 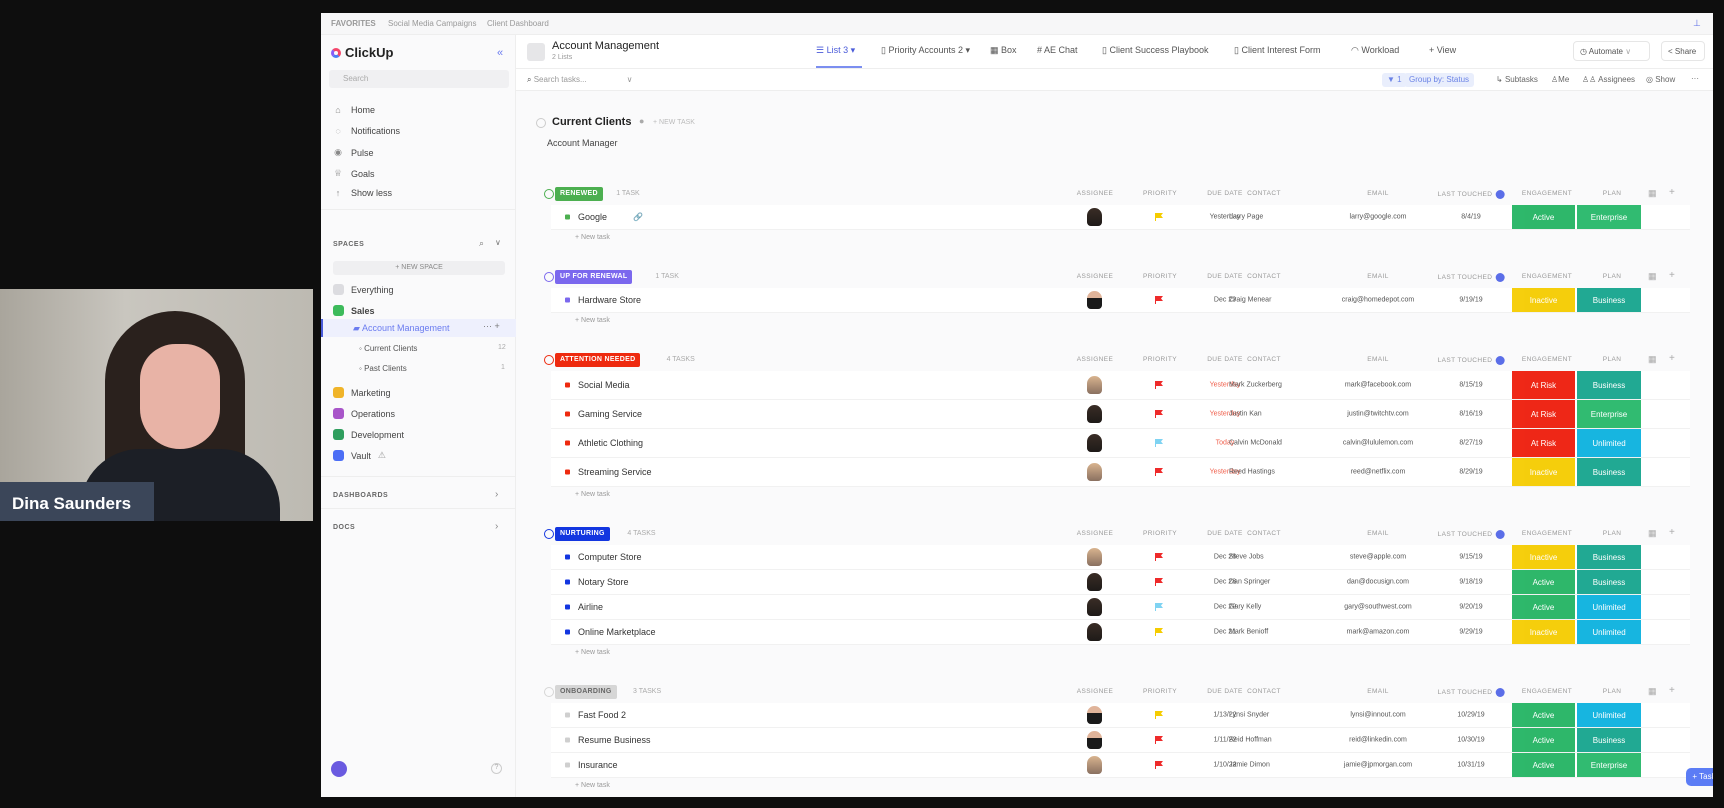 I want to click on sidebar-item-goals: ♕ Goals, so click(x=354, y=173).